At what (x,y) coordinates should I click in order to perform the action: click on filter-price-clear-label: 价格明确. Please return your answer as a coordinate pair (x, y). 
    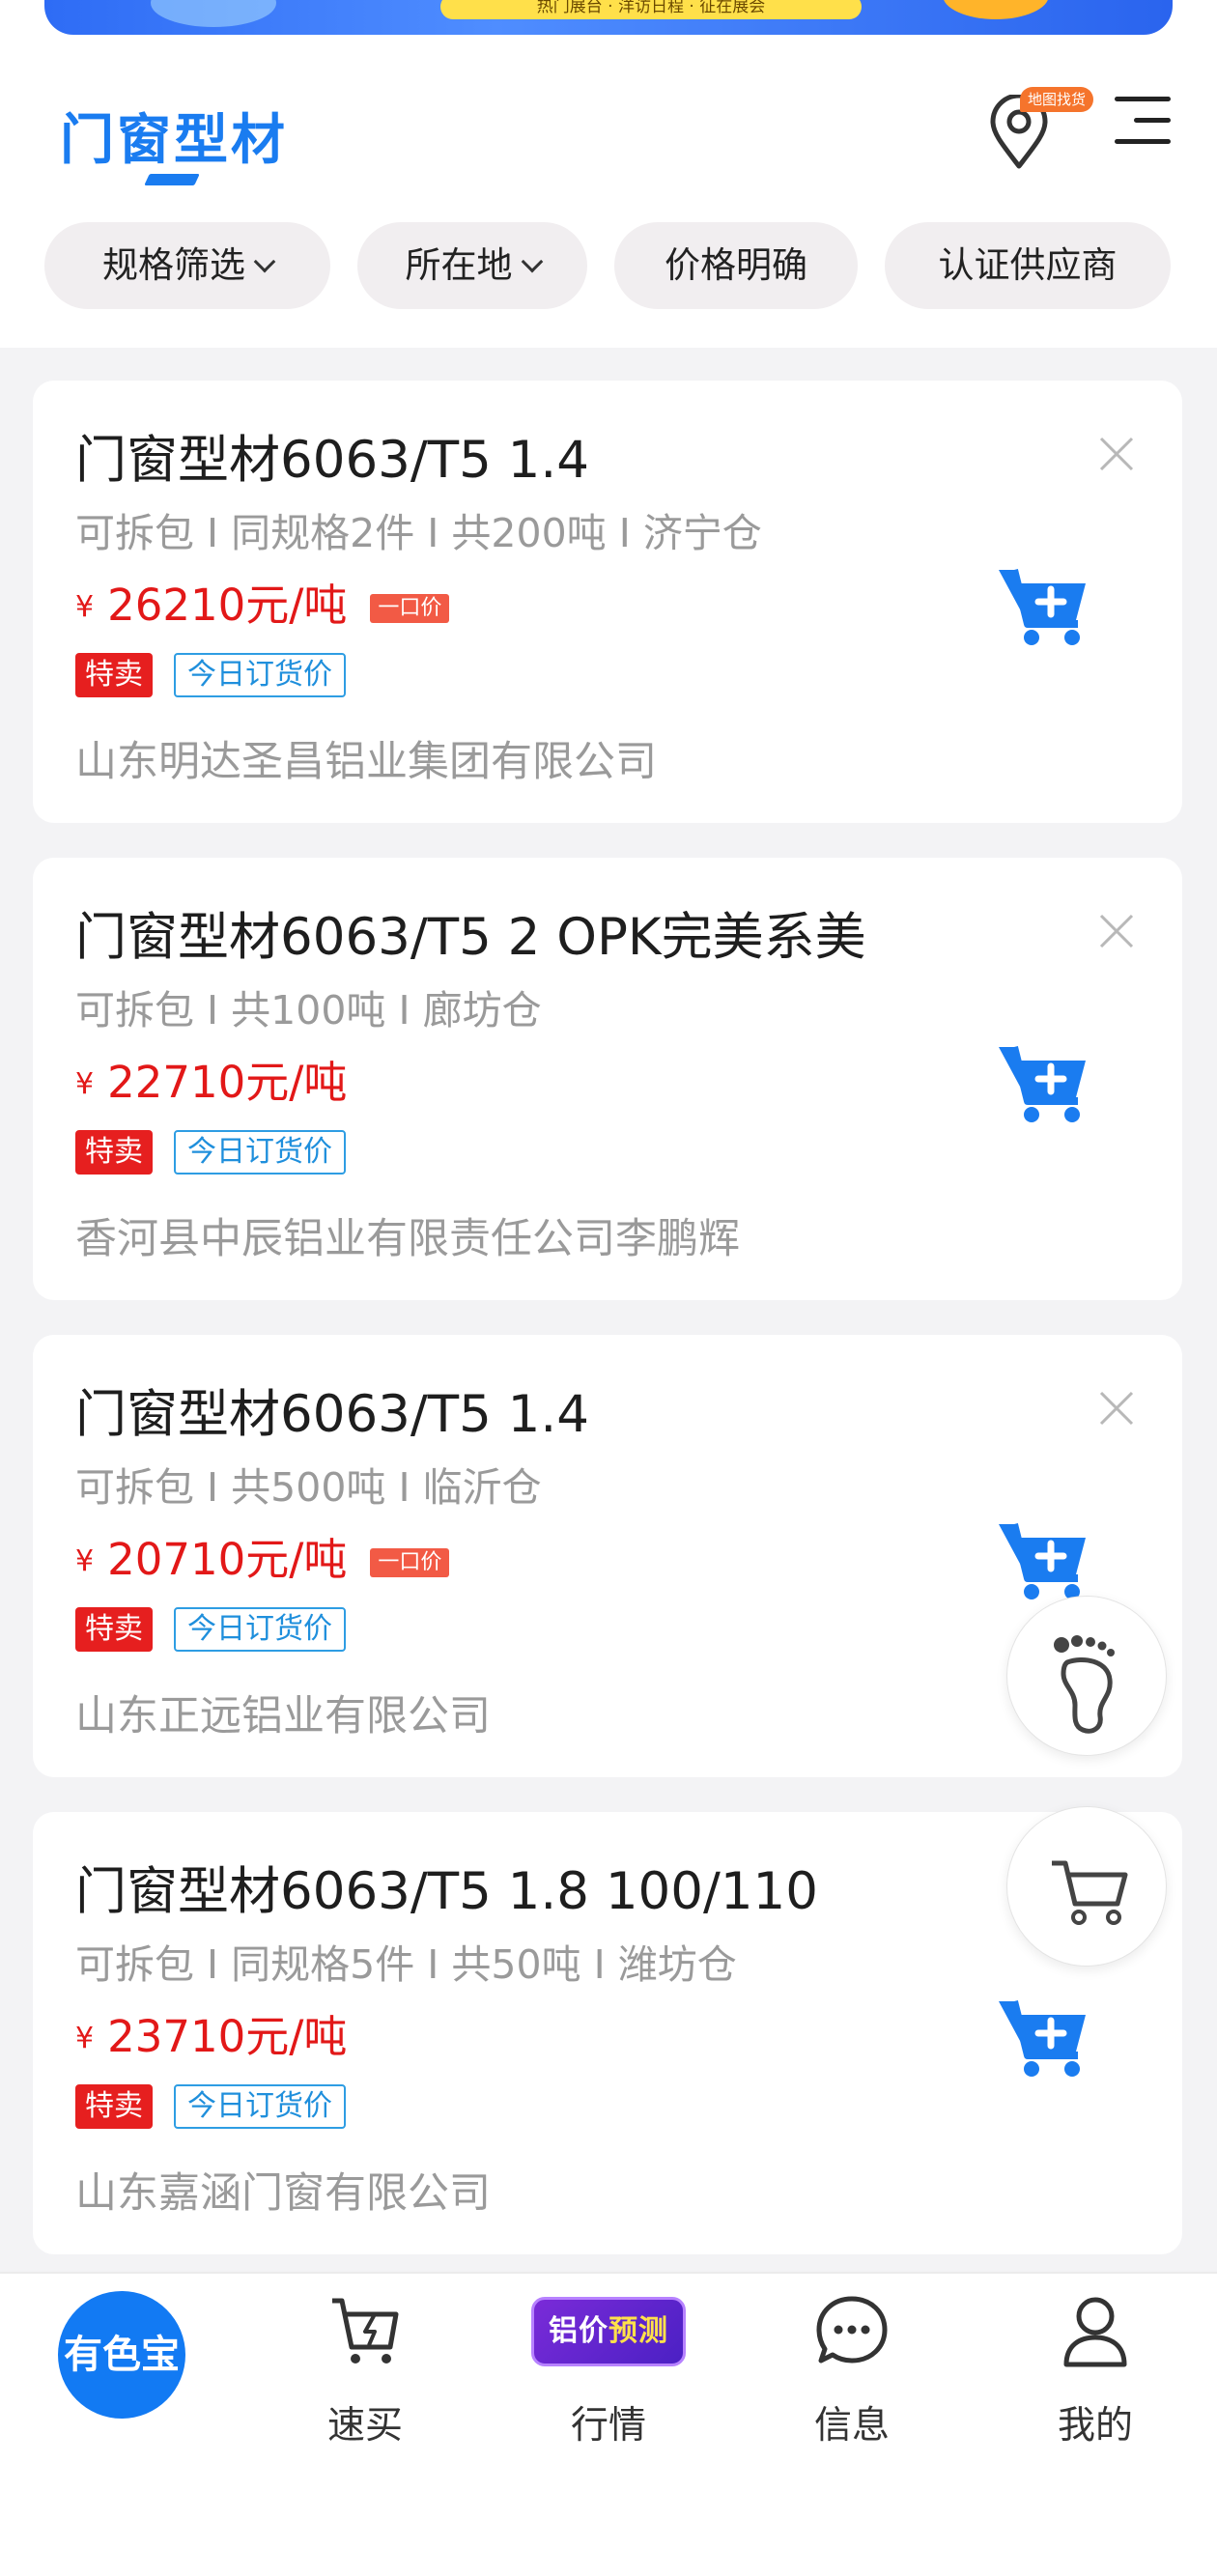
    Looking at the image, I should click on (736, 265).